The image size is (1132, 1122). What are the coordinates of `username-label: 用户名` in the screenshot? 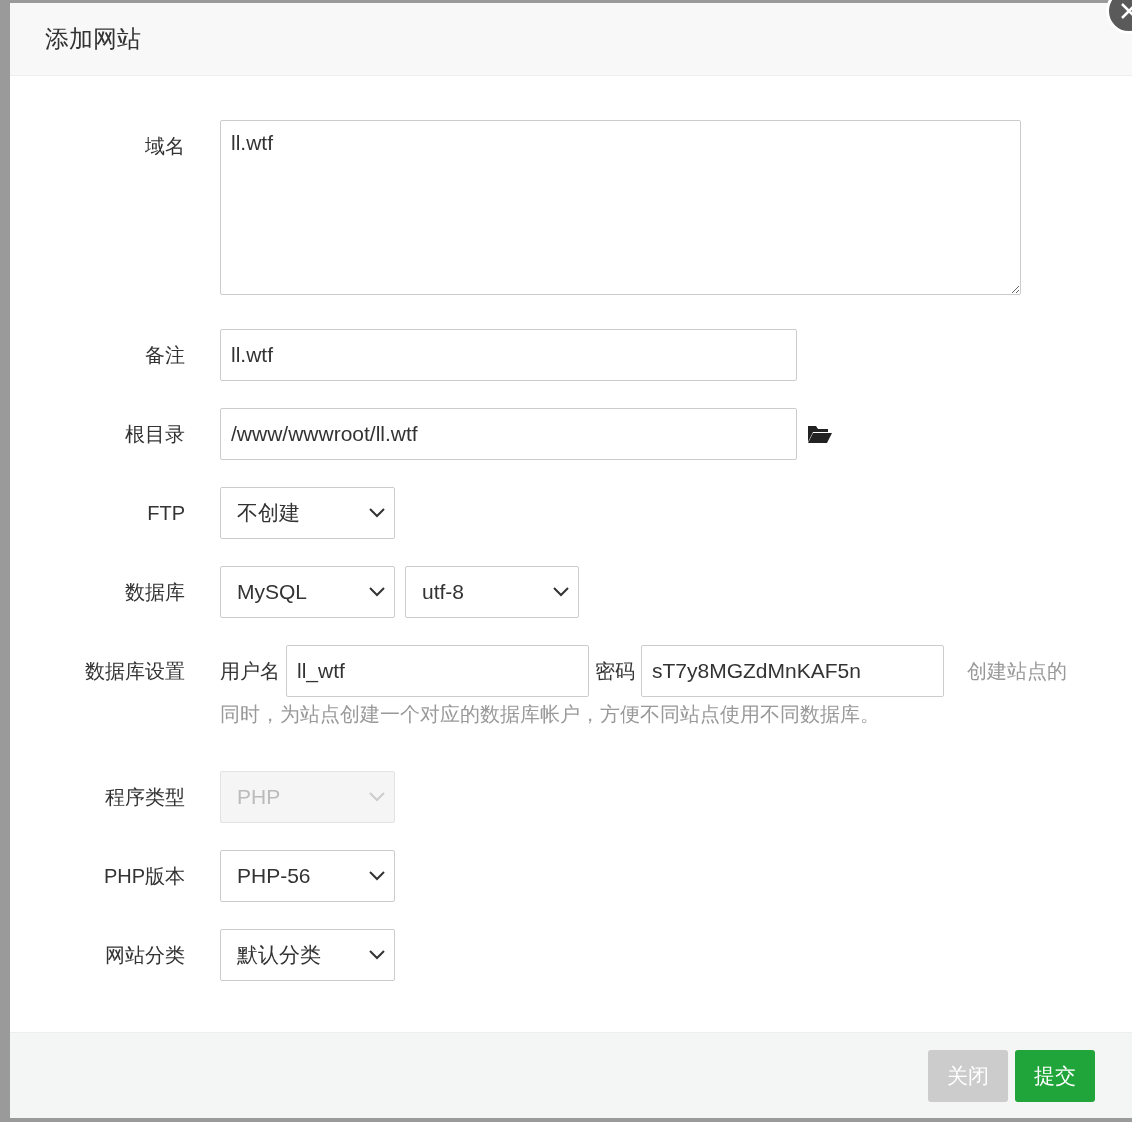 It's located at (250, 671).